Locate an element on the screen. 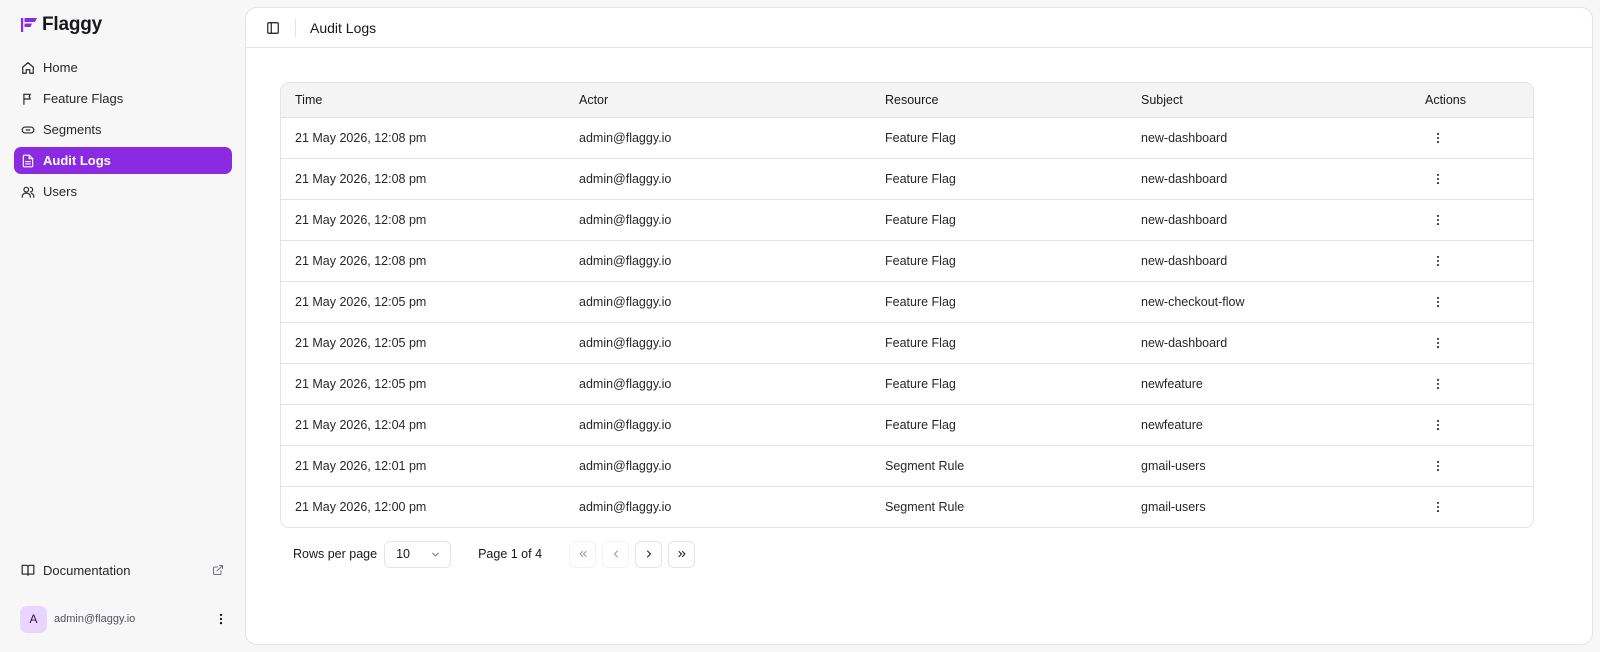 Image resolution: width=1600 pixels, height=652 pixels. sidebar-item-segments: Segments is located at coordinates (123, 129).